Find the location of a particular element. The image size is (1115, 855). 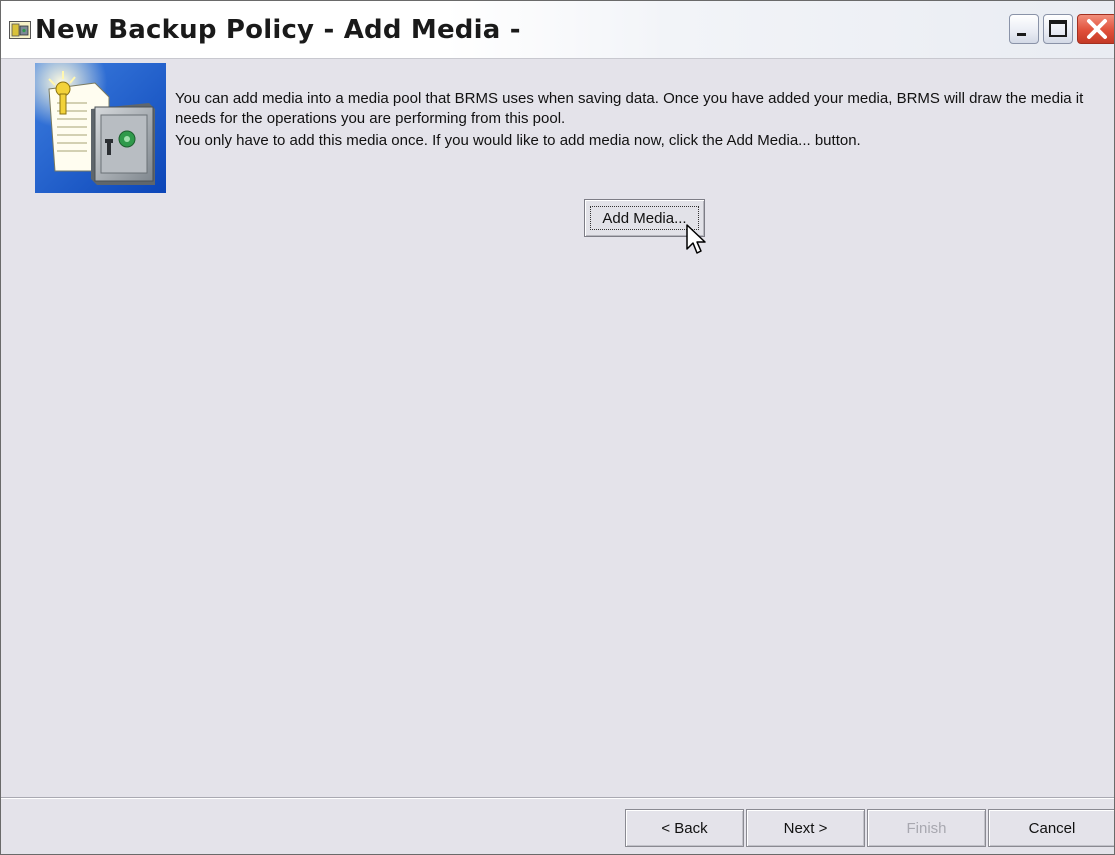

next-button-label: Next > is located at coordinates (805, 828).